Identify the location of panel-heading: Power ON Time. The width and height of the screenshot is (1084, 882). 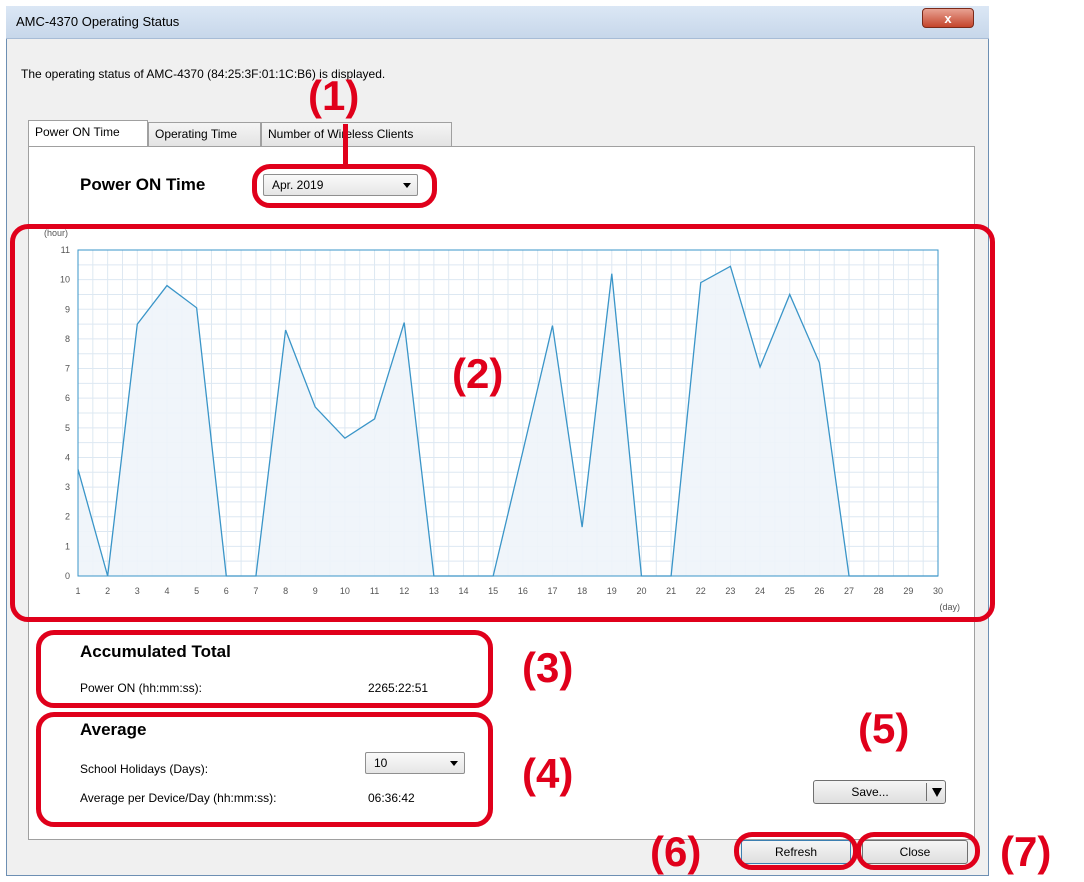
(143, 184).